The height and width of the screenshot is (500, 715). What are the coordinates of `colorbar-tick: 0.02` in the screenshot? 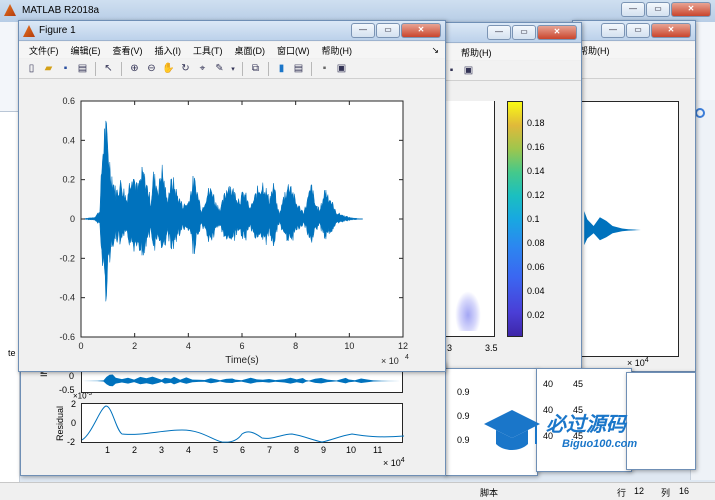 It's located at (536, 315).